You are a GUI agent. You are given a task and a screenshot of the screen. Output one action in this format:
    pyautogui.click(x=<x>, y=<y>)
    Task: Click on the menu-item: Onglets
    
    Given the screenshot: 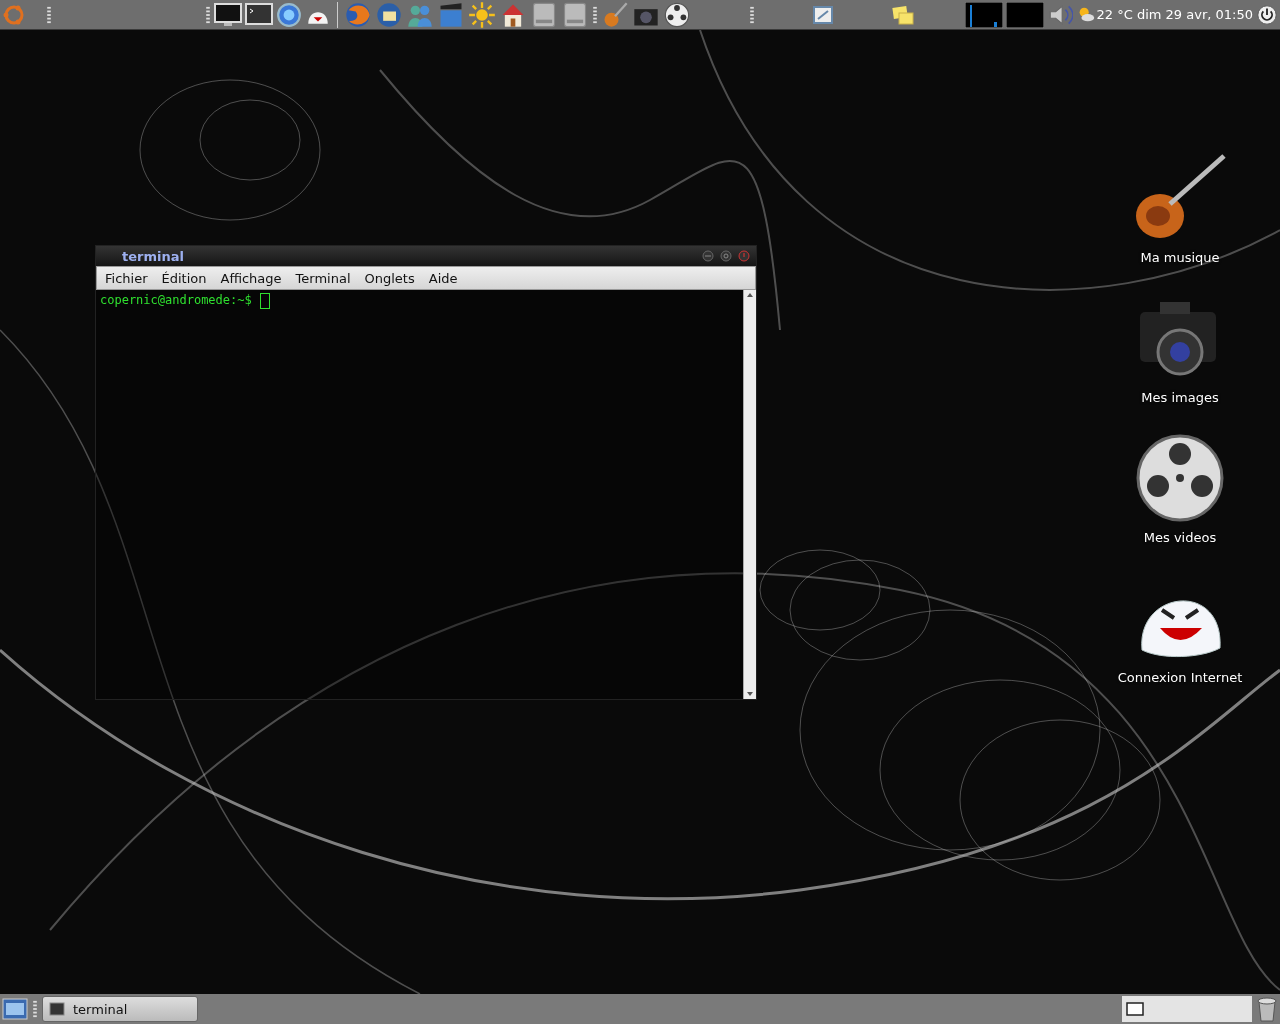 What is the action you would take?
    pyautogui.click(x=389, y=278)
    